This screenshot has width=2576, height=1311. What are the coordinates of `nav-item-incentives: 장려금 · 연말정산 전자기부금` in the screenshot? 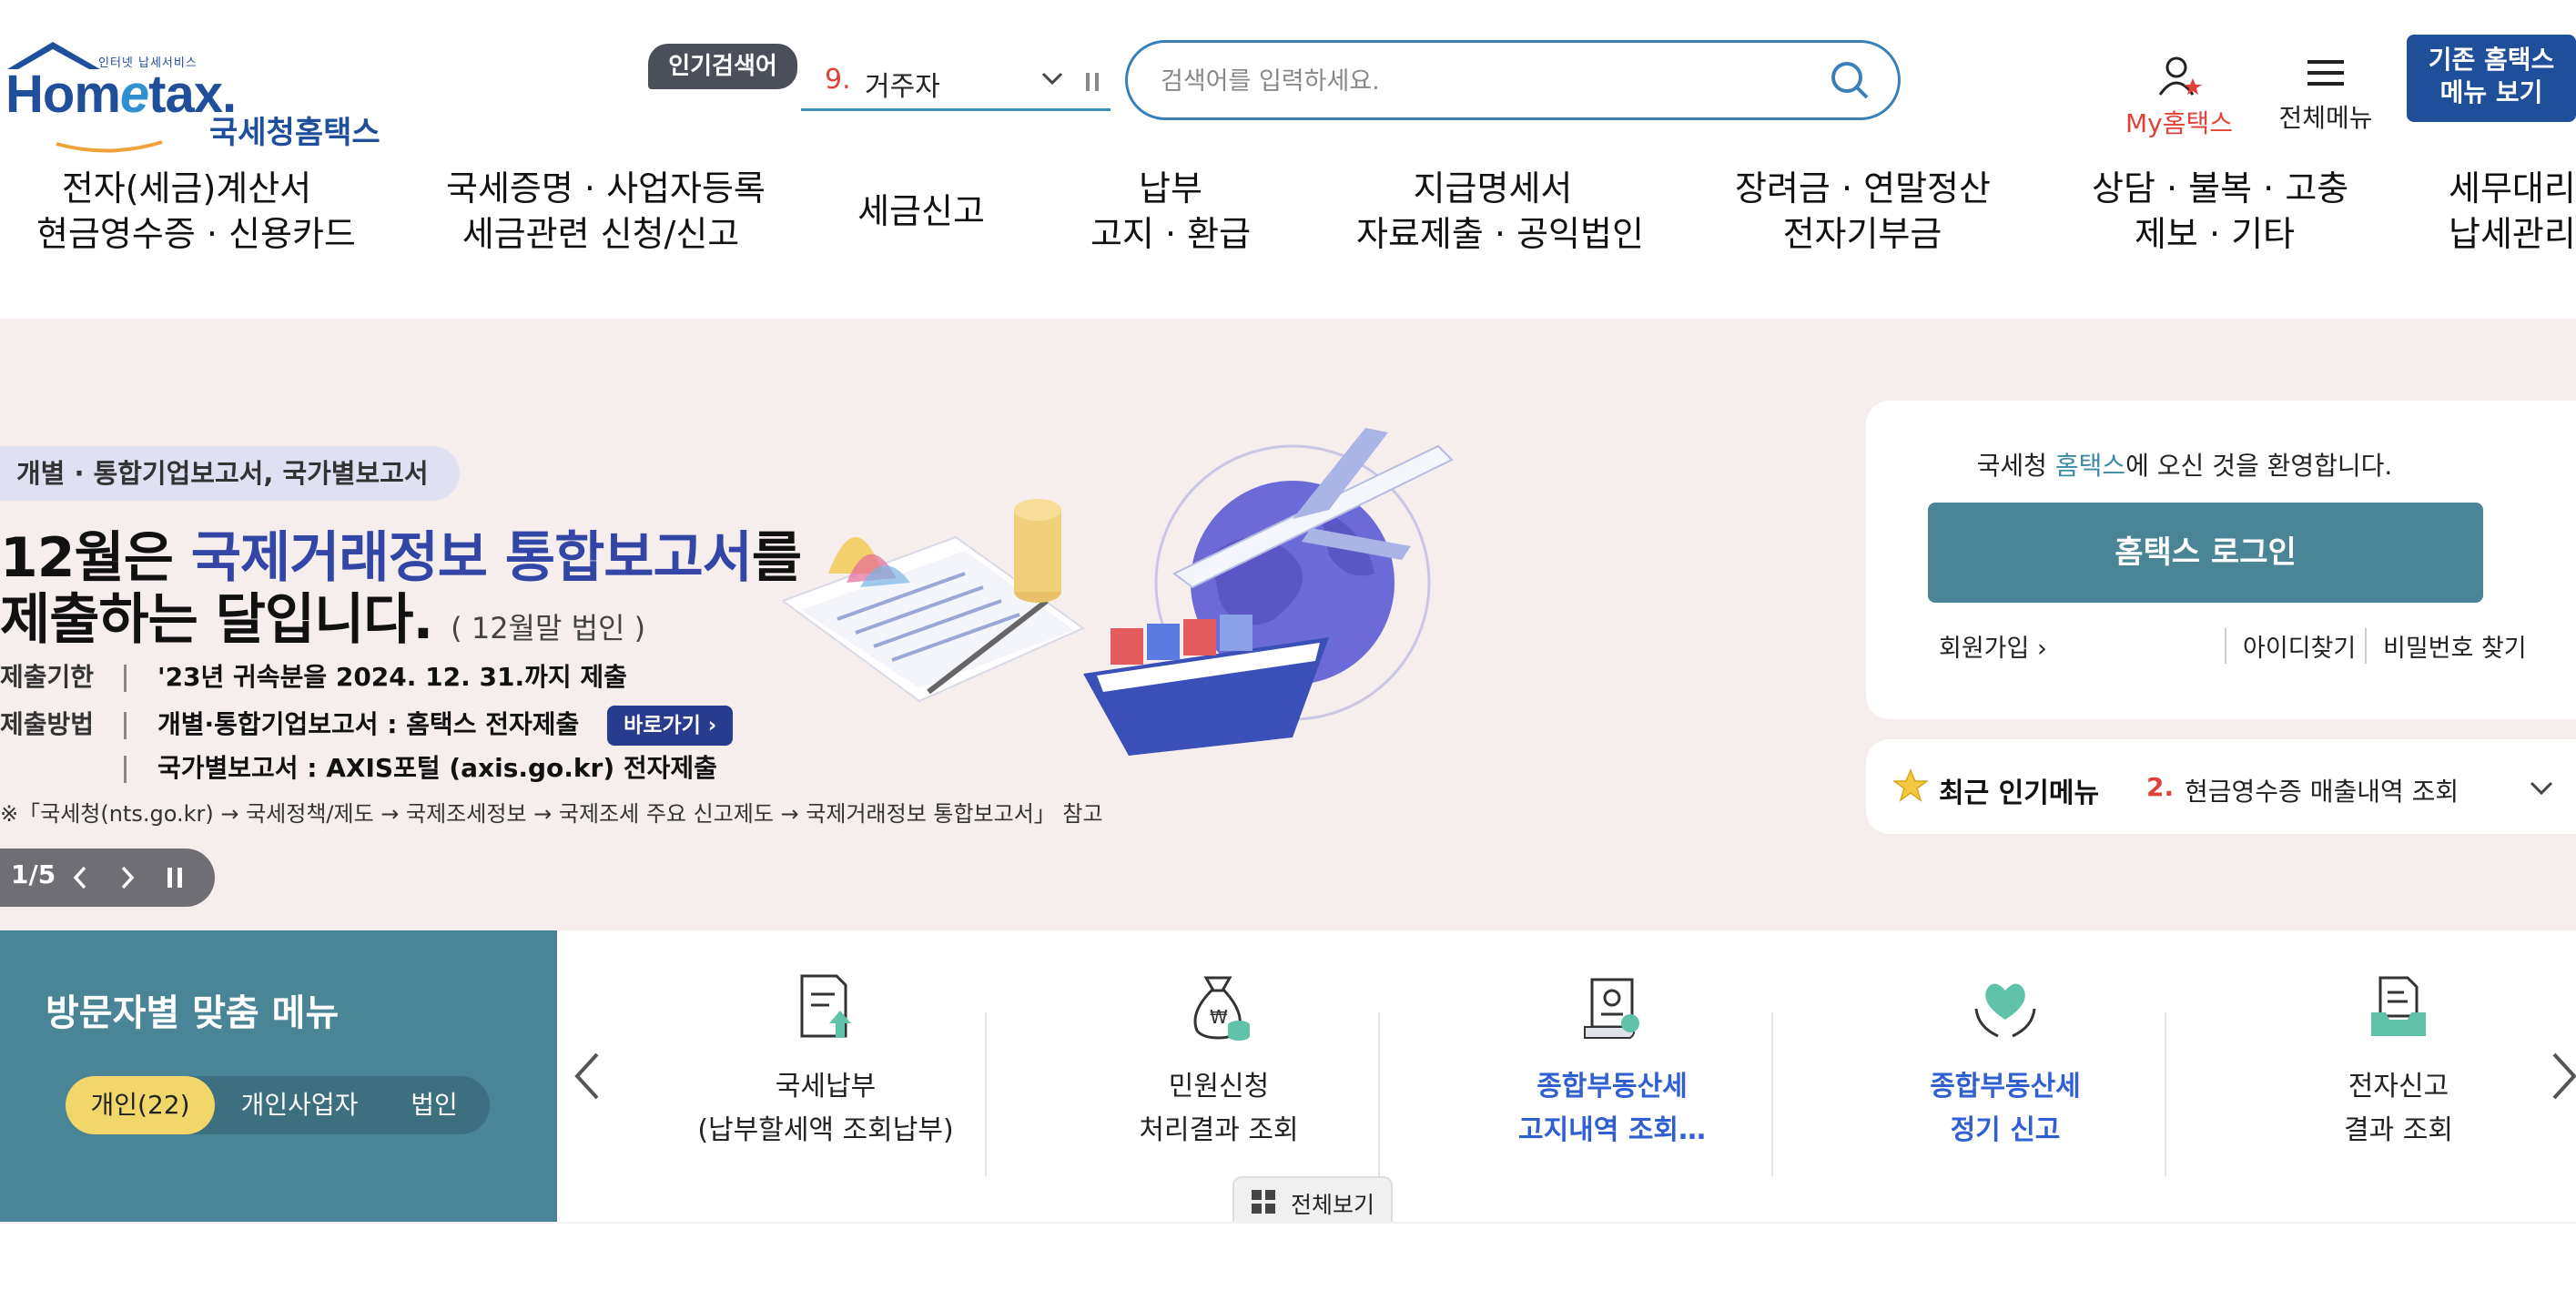 It's located at (1863, 211).